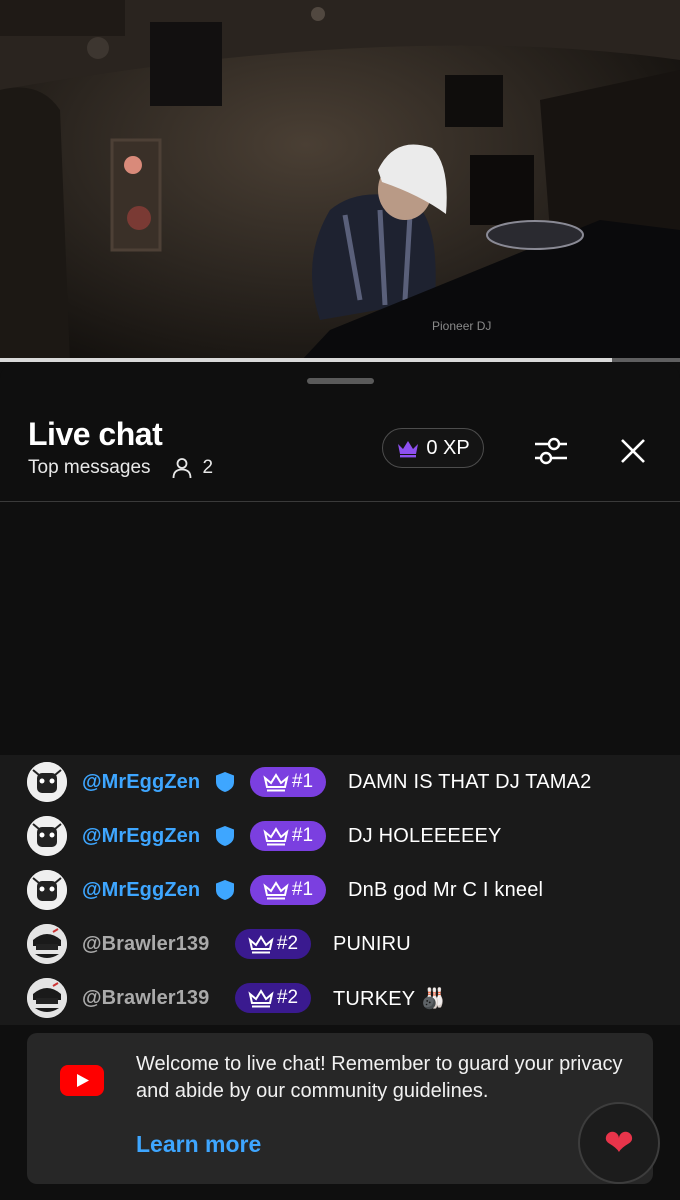 The width and height of the screenshot is (680, 1200). I want to click on close-button, so click(633, 451).